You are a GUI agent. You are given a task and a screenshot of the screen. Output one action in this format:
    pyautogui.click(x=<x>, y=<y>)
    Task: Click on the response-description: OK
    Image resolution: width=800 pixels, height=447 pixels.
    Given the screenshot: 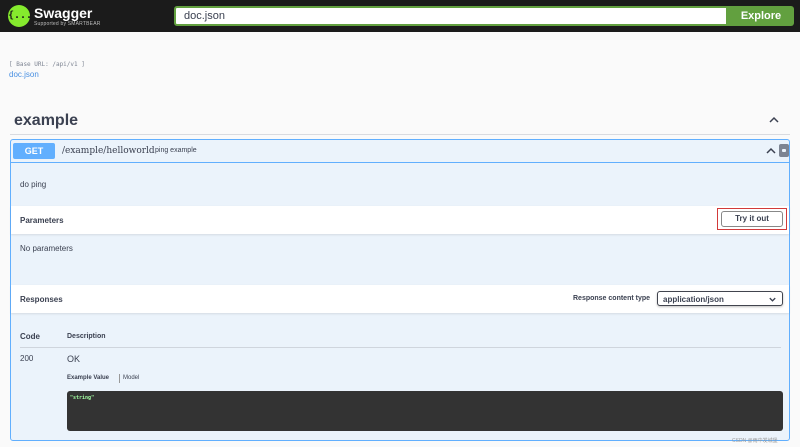 What is the action you would take?
    pyautogui.click(x=74, y=359)
    